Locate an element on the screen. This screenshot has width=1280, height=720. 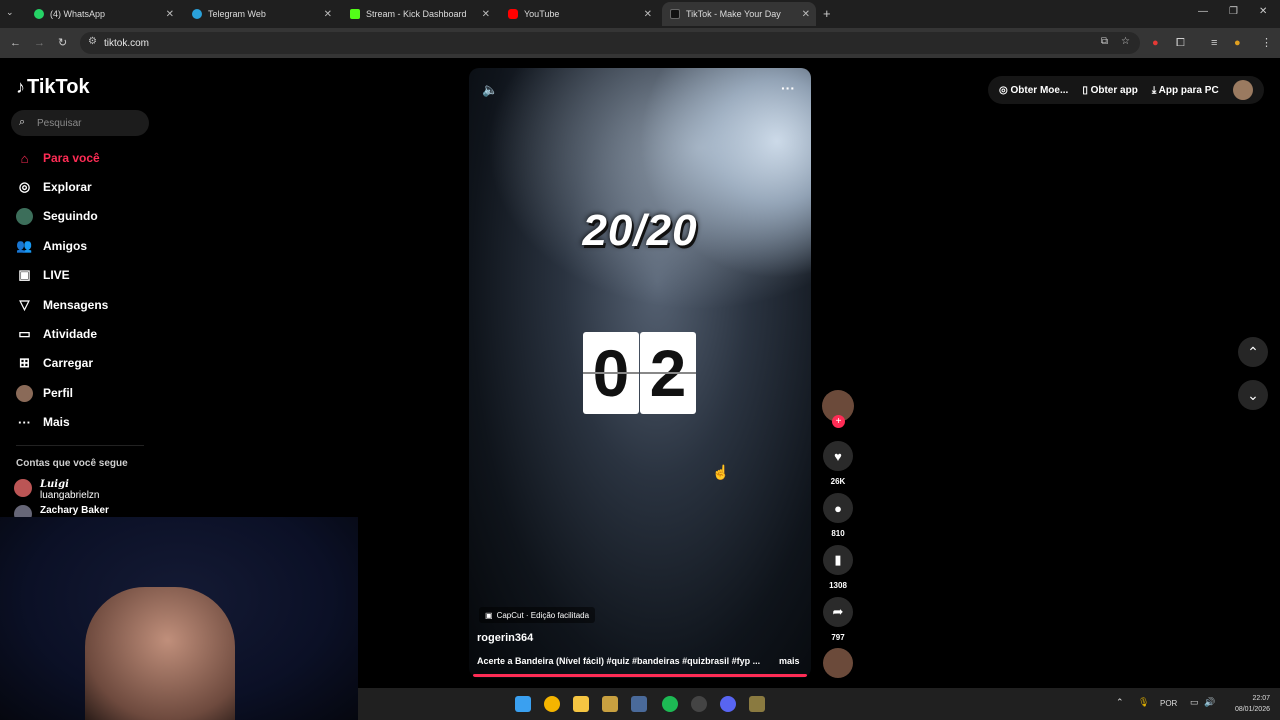
nav-label: Para você is located at coordinates (71, 158).